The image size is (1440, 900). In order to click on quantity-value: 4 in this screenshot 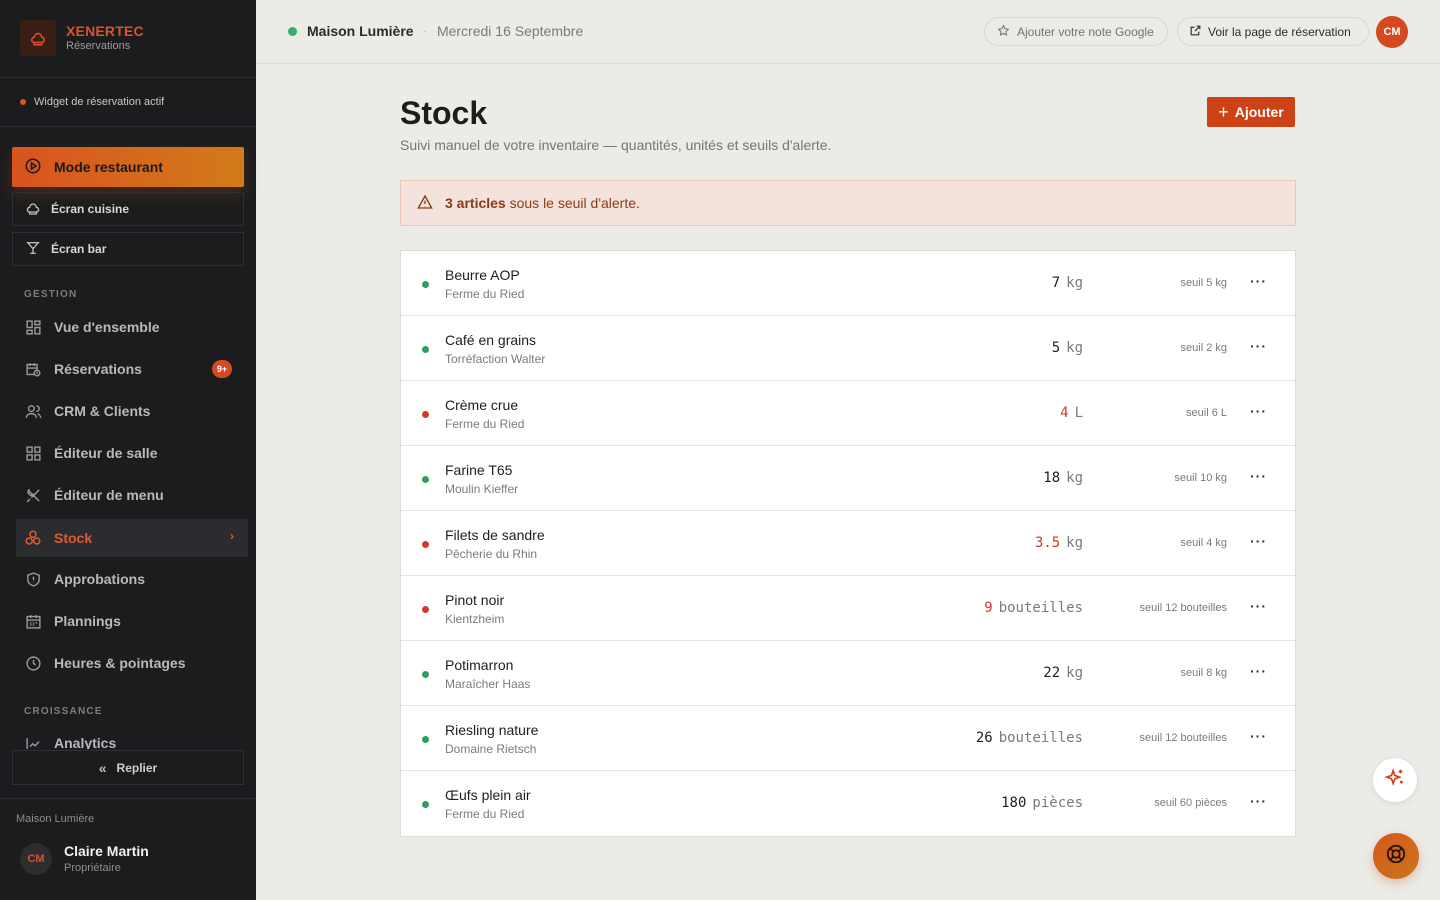, I will do `click(1064, 413)`.